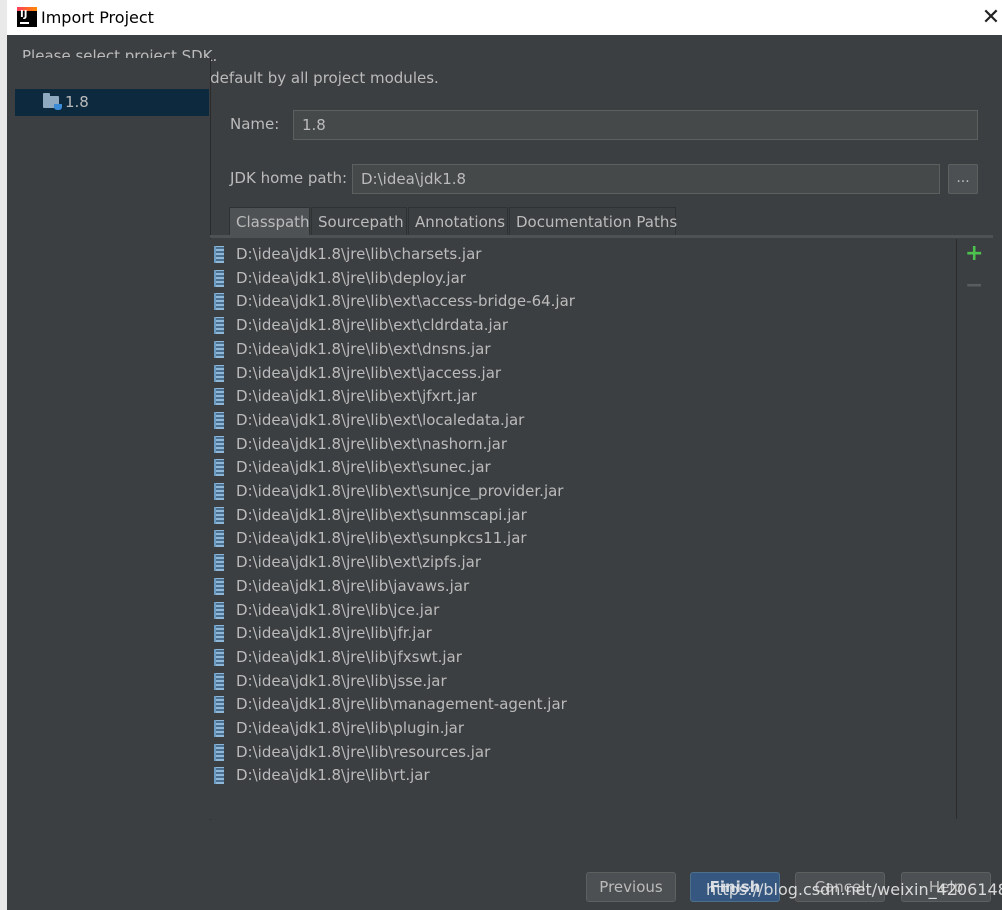 The image size is (1002, 910). Describe the element at coordinates (974, 286) in the screenshot. I see `remove-classpath-icon: −` at that location.